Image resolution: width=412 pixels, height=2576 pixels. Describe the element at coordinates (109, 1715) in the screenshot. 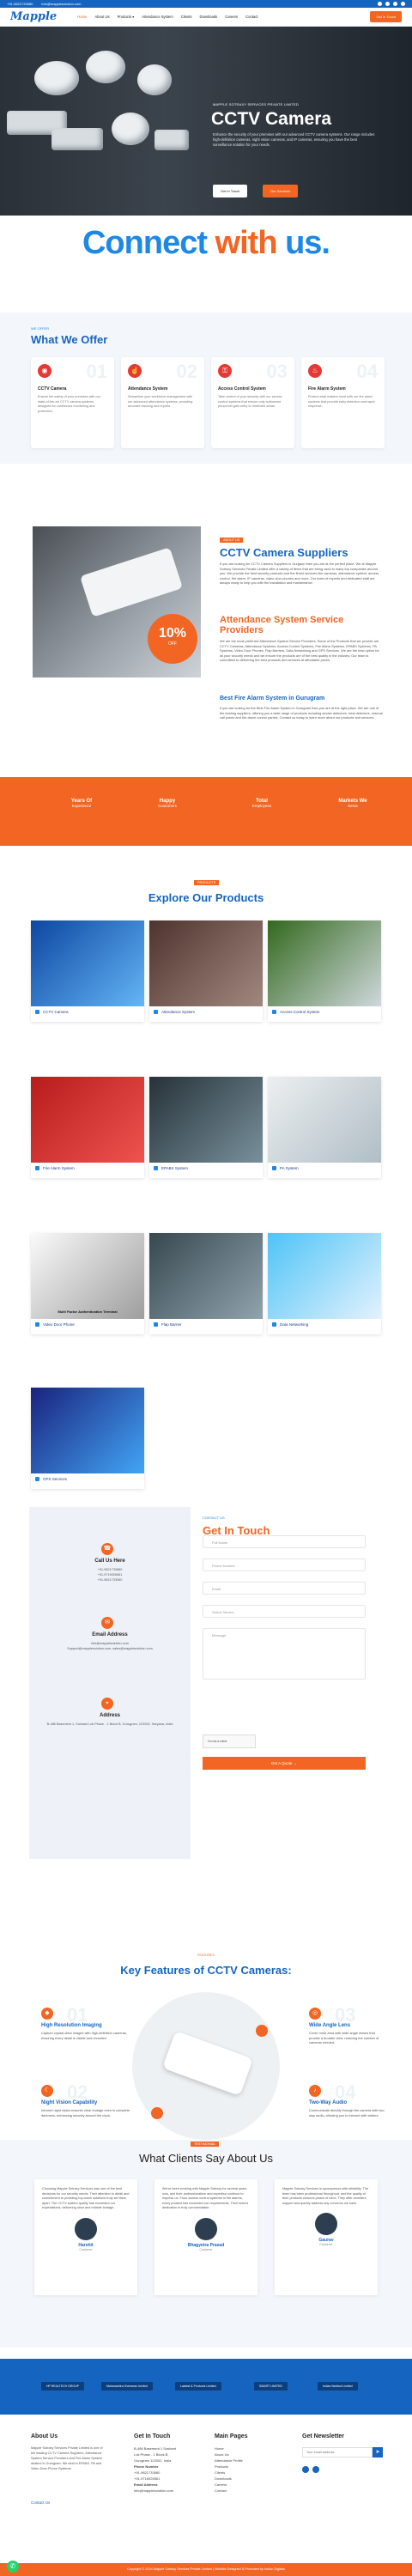

I see `address-title: Address` at that location.